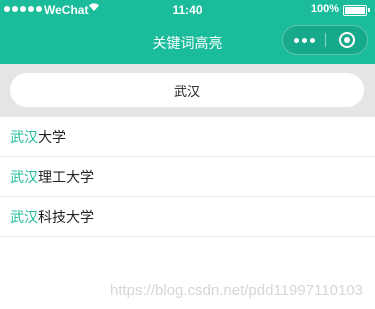  I want to click on item-text: 大学, so click(52, 136).